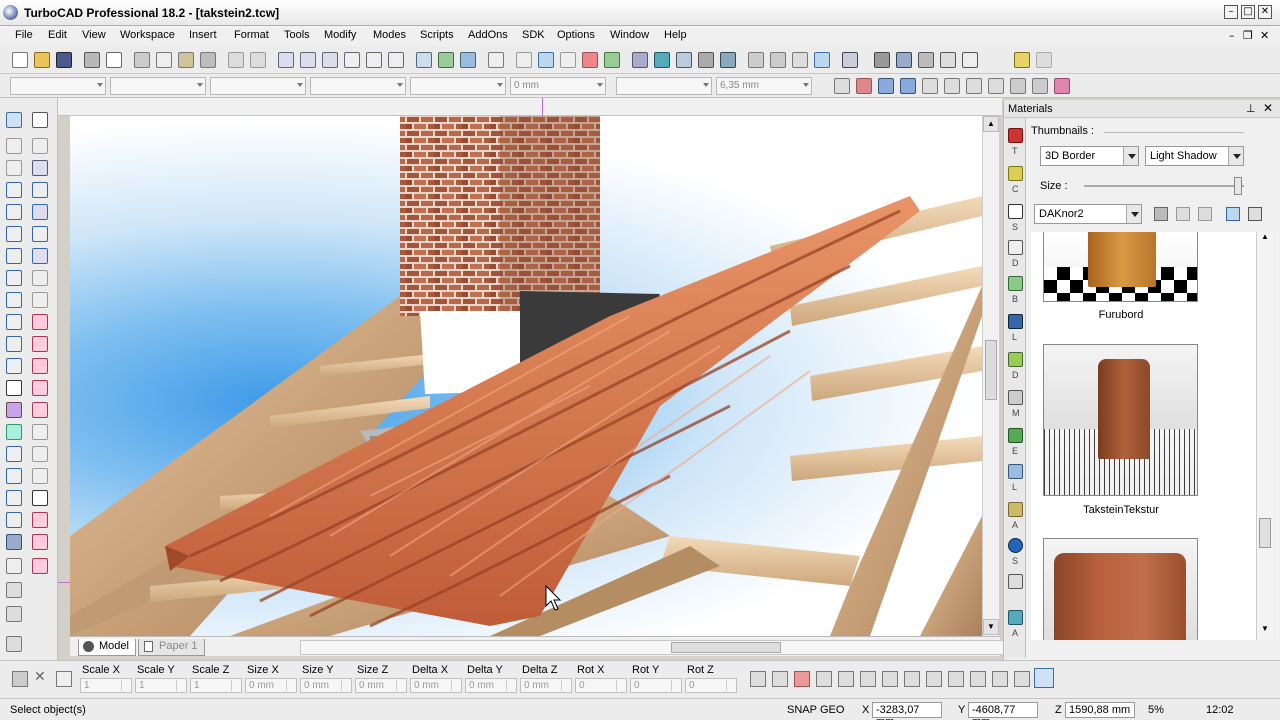  What do you see at coordinates (832, 710) in the screenshot?
I see `geo-toggle: GEO` at bounding box center [832, 710].